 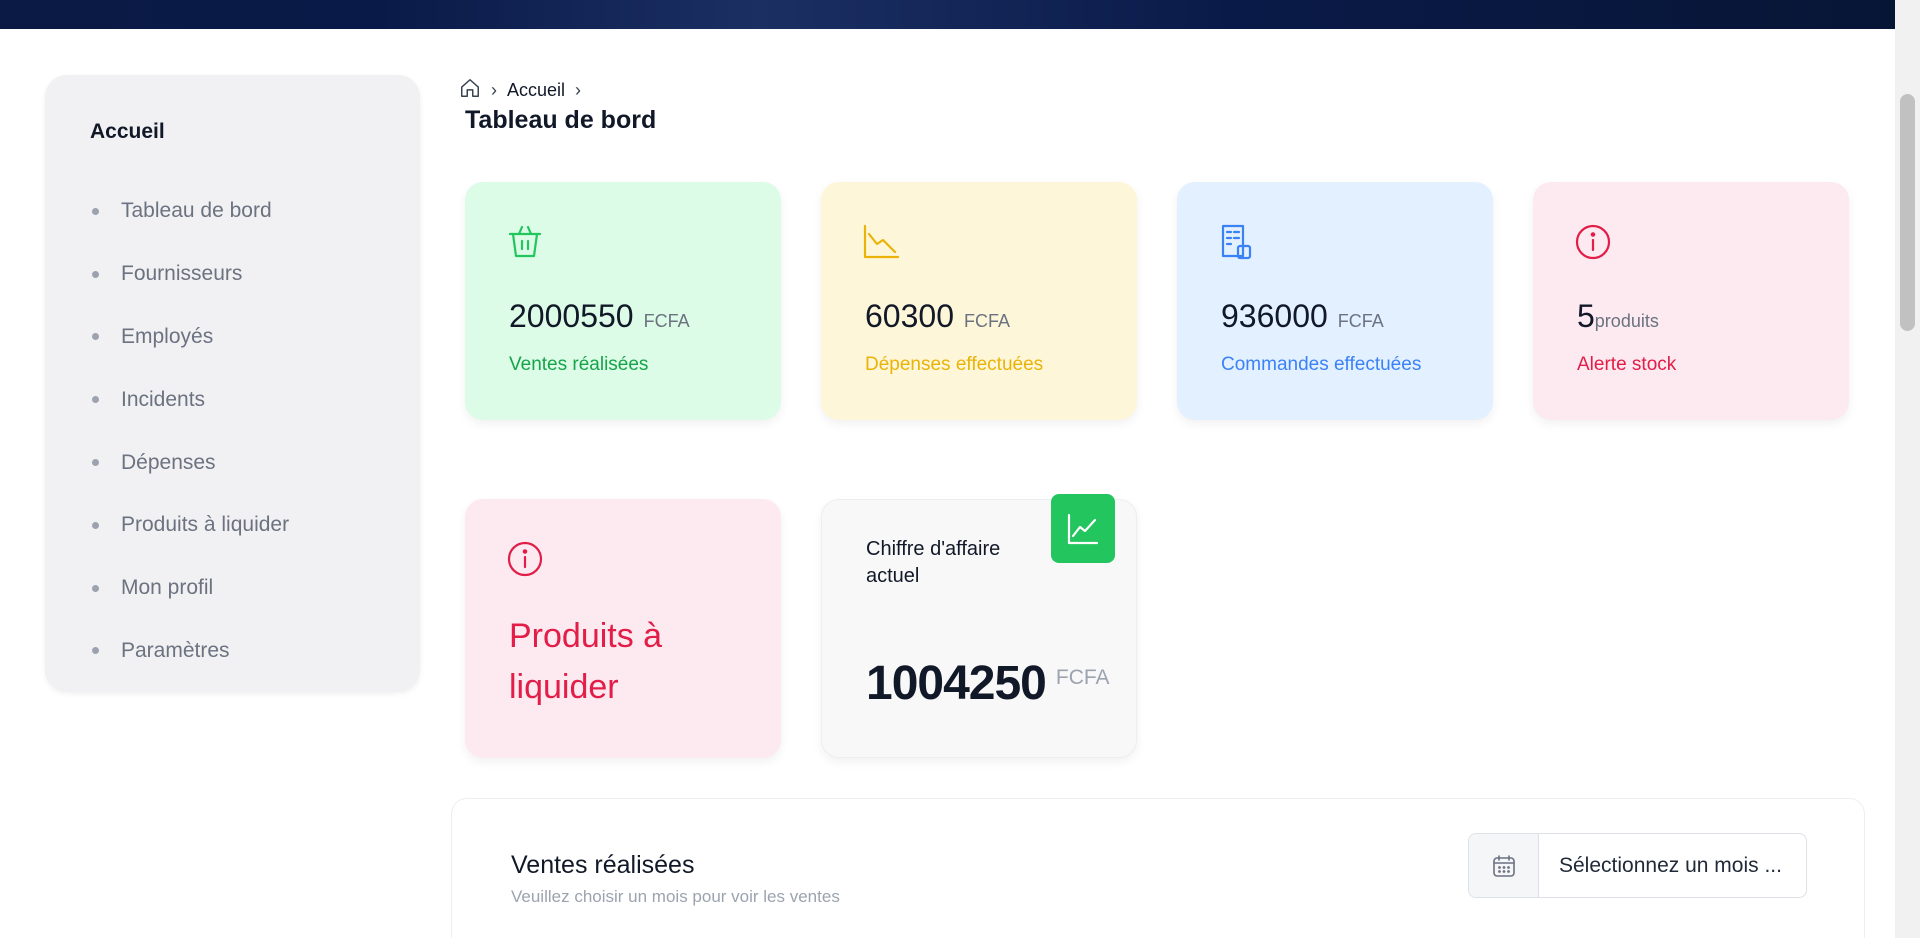 I want to click on sidebar-item-label: Tableau de bord, so click(x=196, y=211).